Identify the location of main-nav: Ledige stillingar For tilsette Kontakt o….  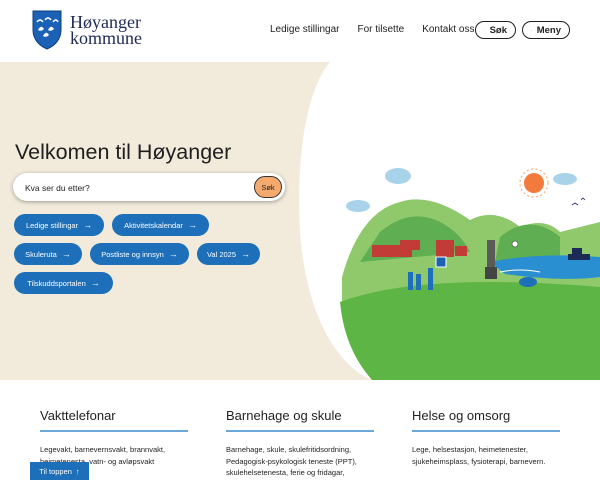
(372, 29).